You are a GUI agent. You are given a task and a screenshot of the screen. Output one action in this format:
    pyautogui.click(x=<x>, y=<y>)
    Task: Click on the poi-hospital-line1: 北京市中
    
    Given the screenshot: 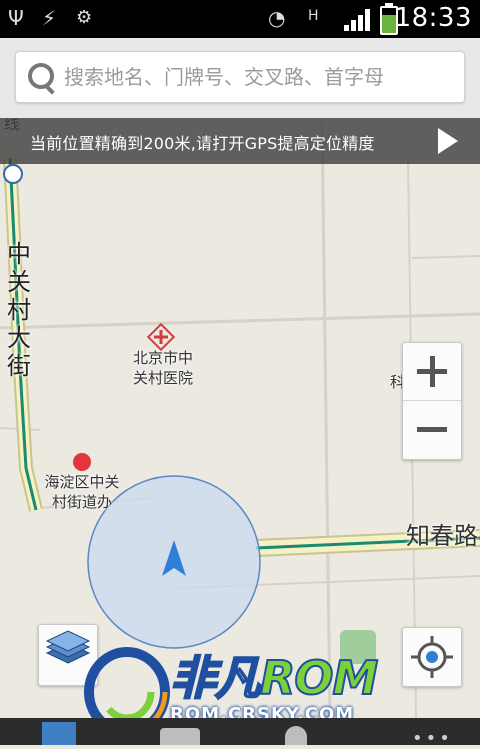 What is the action you would take?
    pyautogui.click(x=162, y=358)
    